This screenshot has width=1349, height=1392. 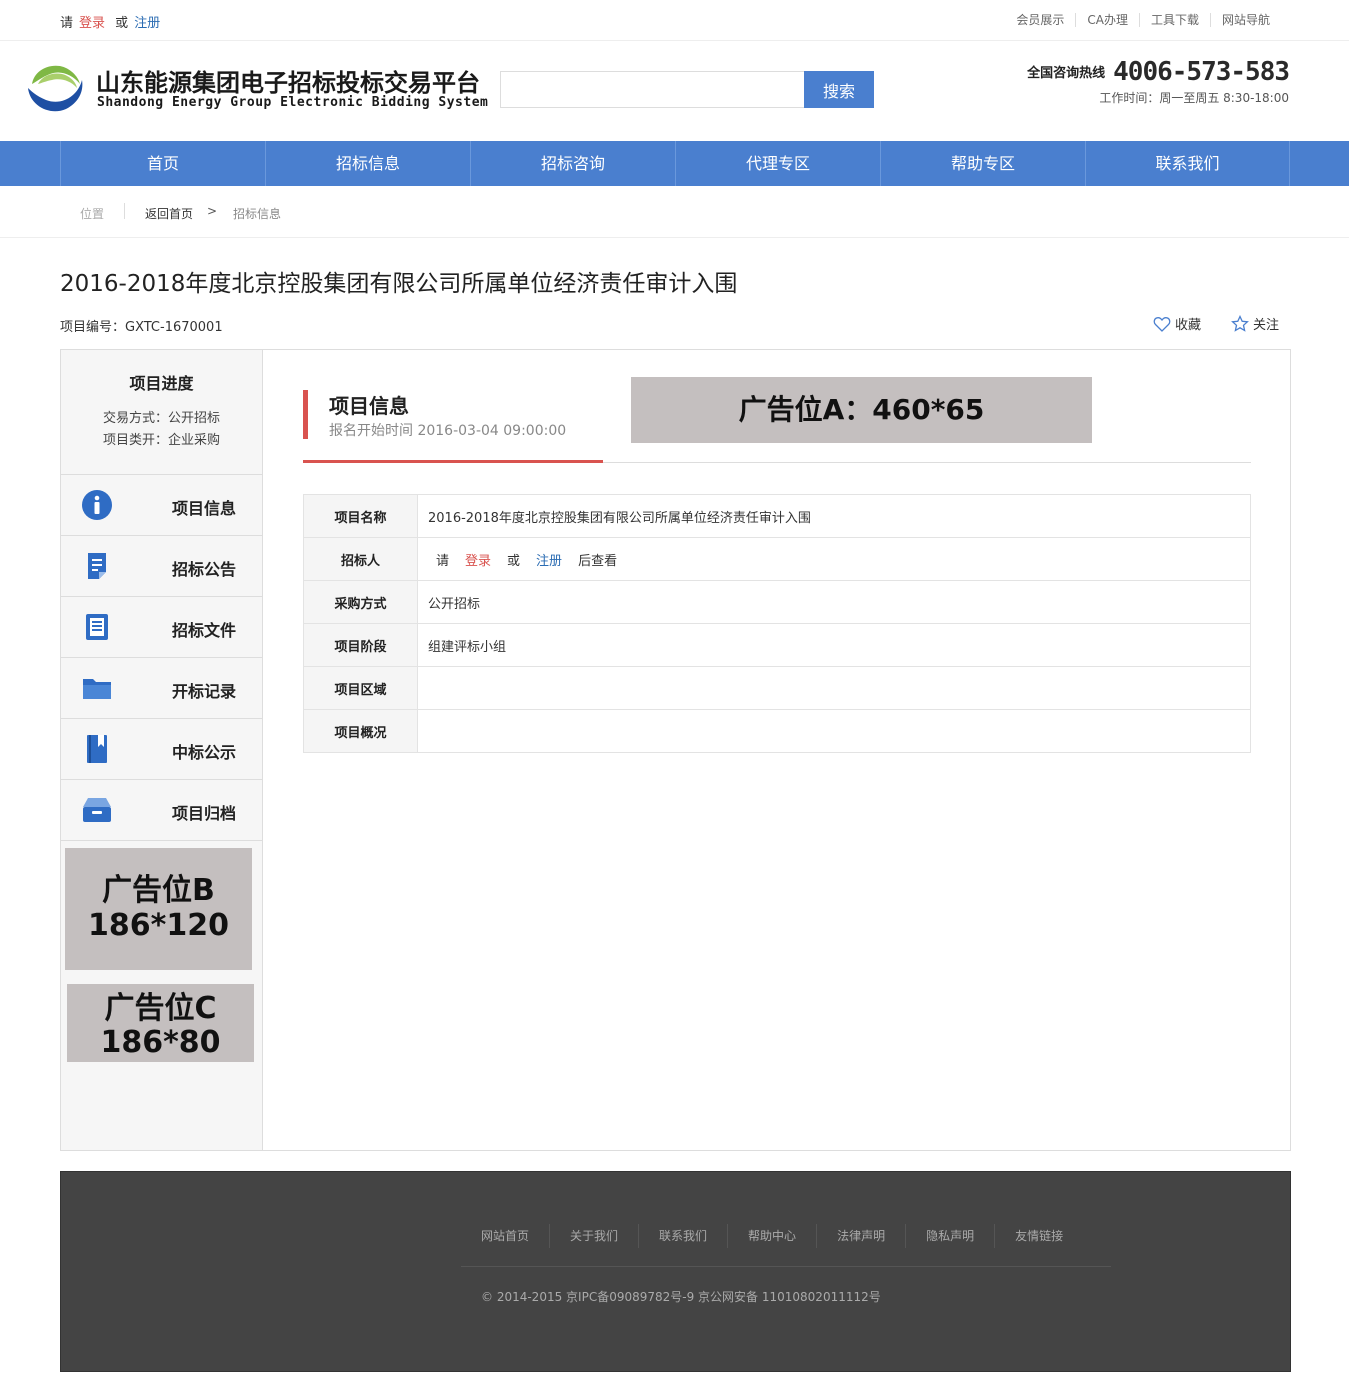 I want to click on sidebar-item-label: 开标记录, so click(x=204, y=691).